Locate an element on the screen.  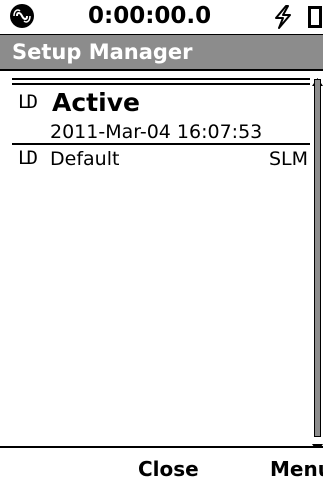
page-title: Setup Manager is located at coordinates (102, 52).